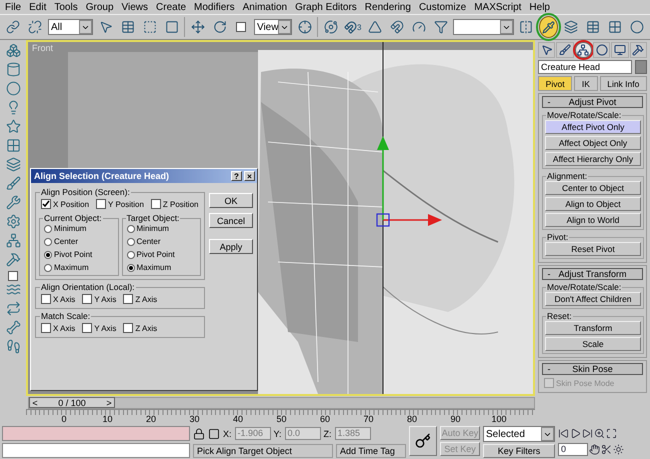 This screenshot has height=459, width=650. What do you see at coordinates (593, 328) in the screenshot?
I see `panel-button: Transform` at bounding box center [593, 328].